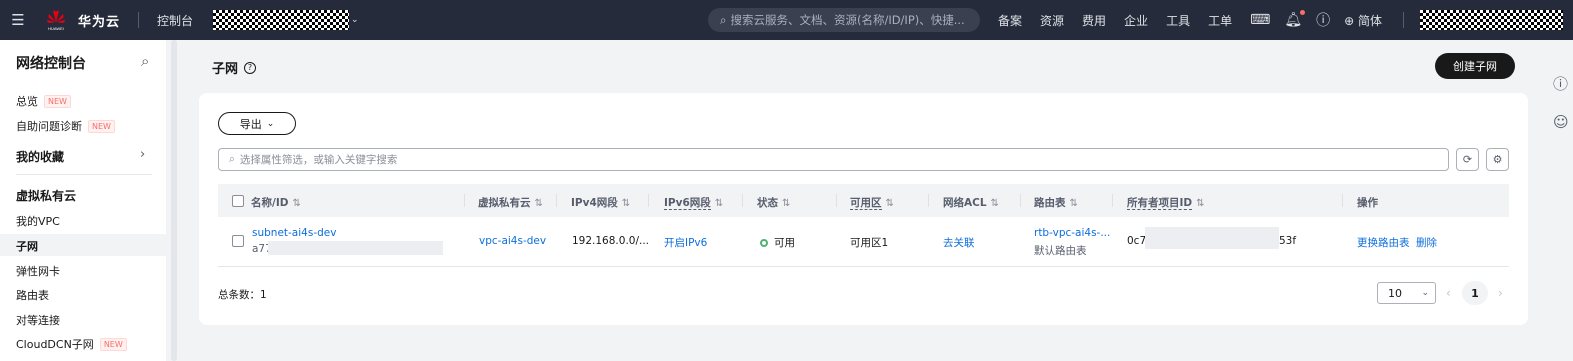  I want to click on sidebar-item-label: 自助问题诊断, so click(49, 126).